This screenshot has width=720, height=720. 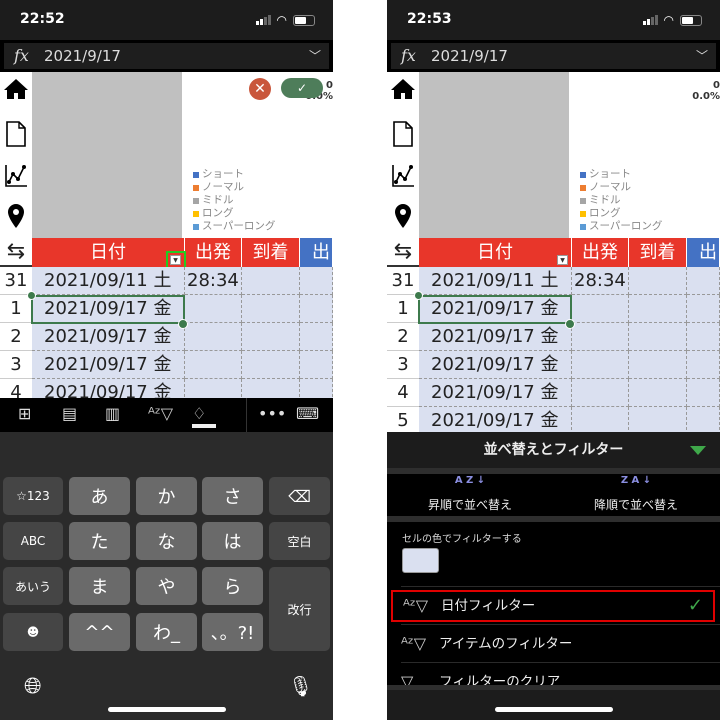 What do you see at coordinates (24, 413) in the screenshot?
I see `freeze-panes-icon: ⊞` at bounding box center [24, 413].